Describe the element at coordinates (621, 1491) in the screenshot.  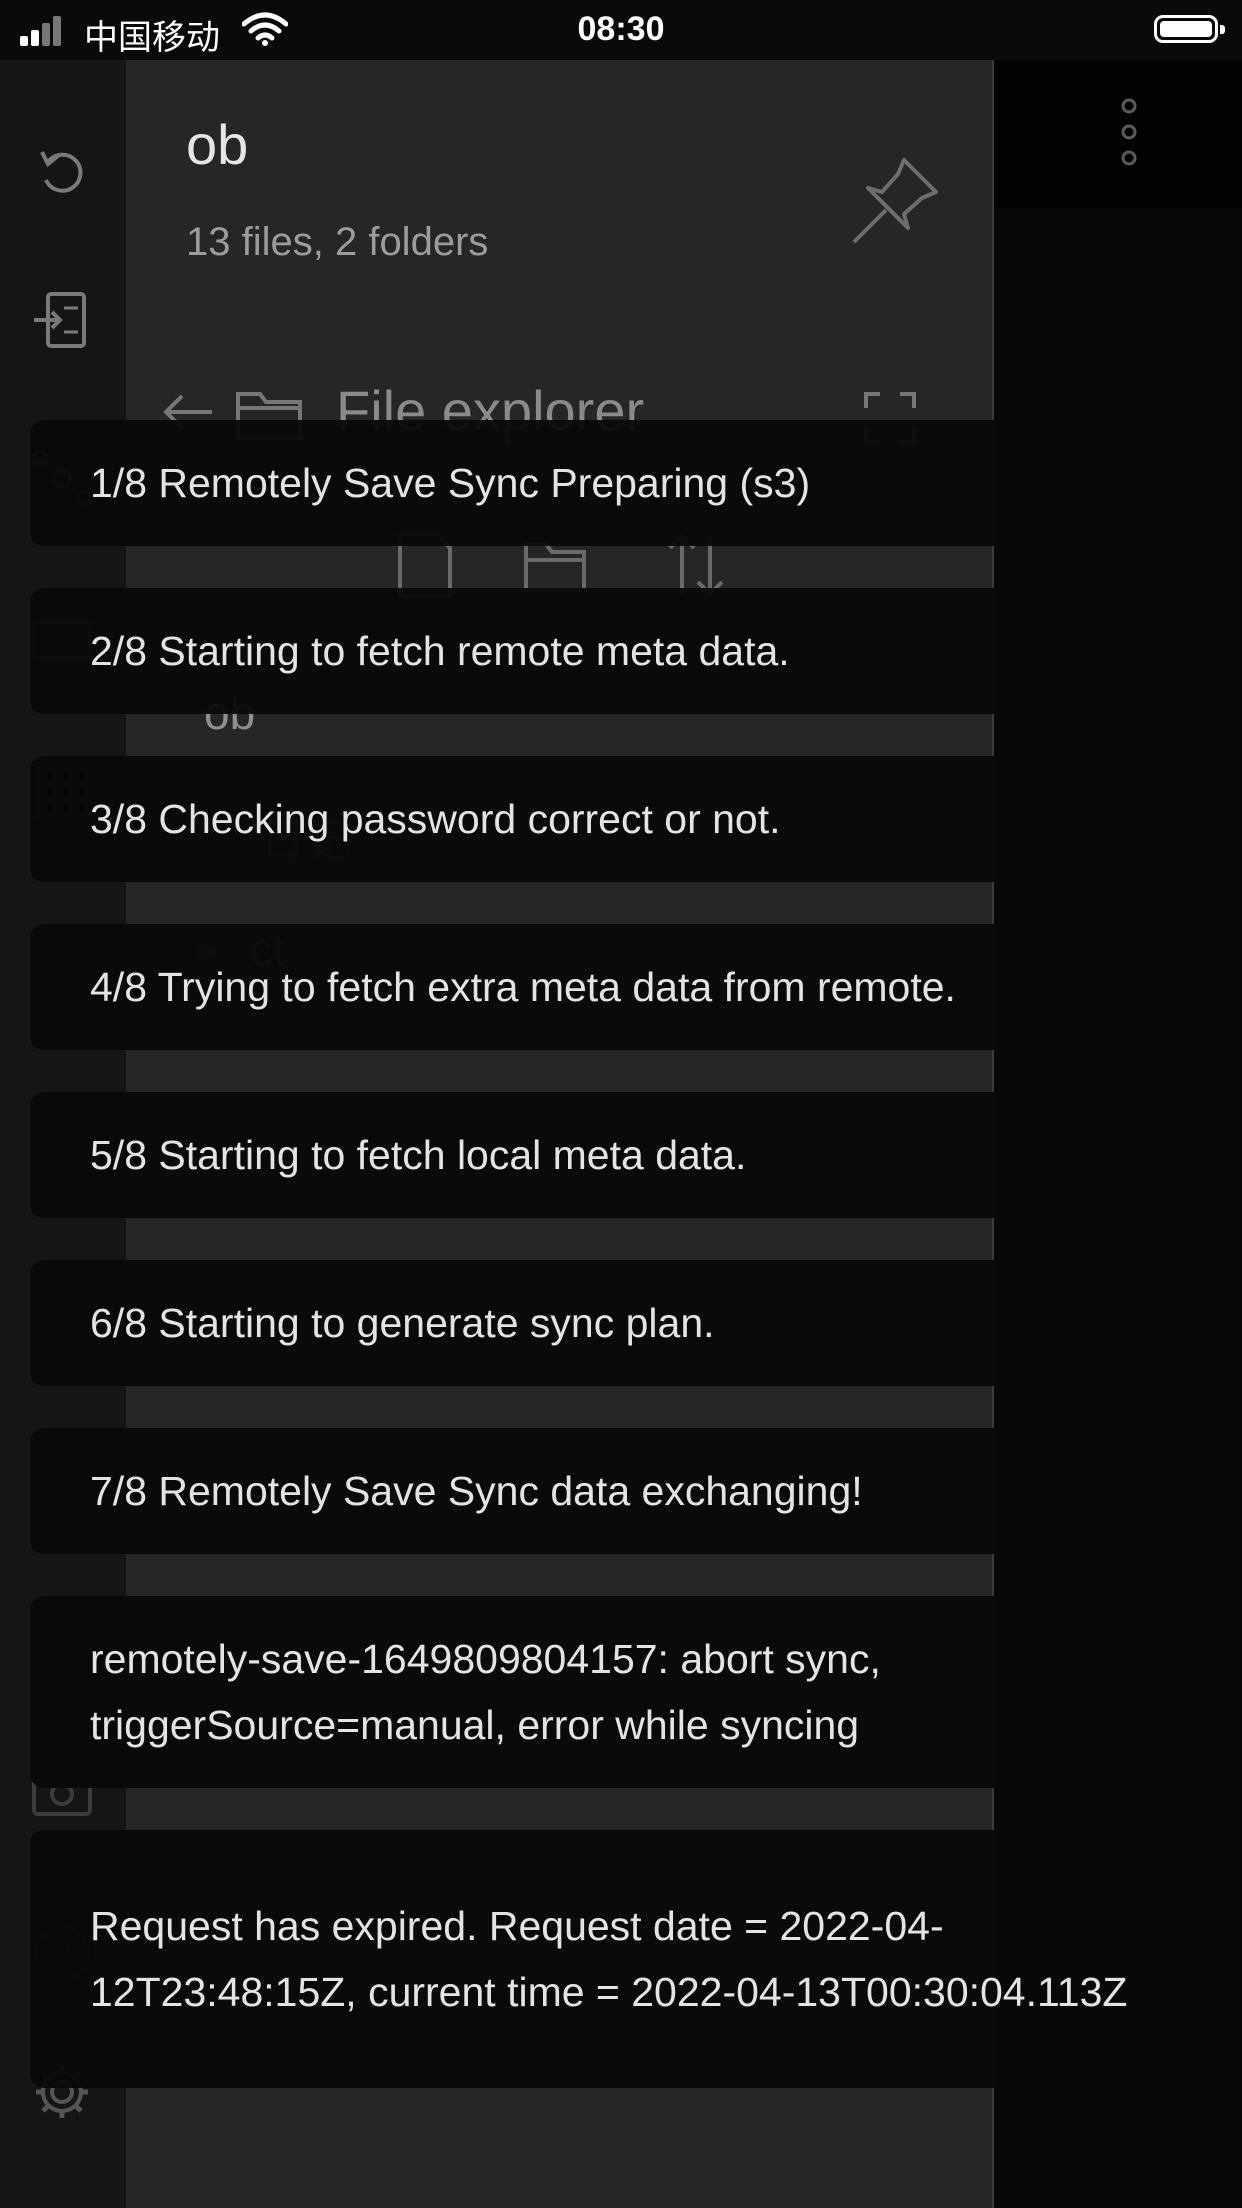
I see `notice: 7/8 Remotely Save Sync data exchanging!` at that location.